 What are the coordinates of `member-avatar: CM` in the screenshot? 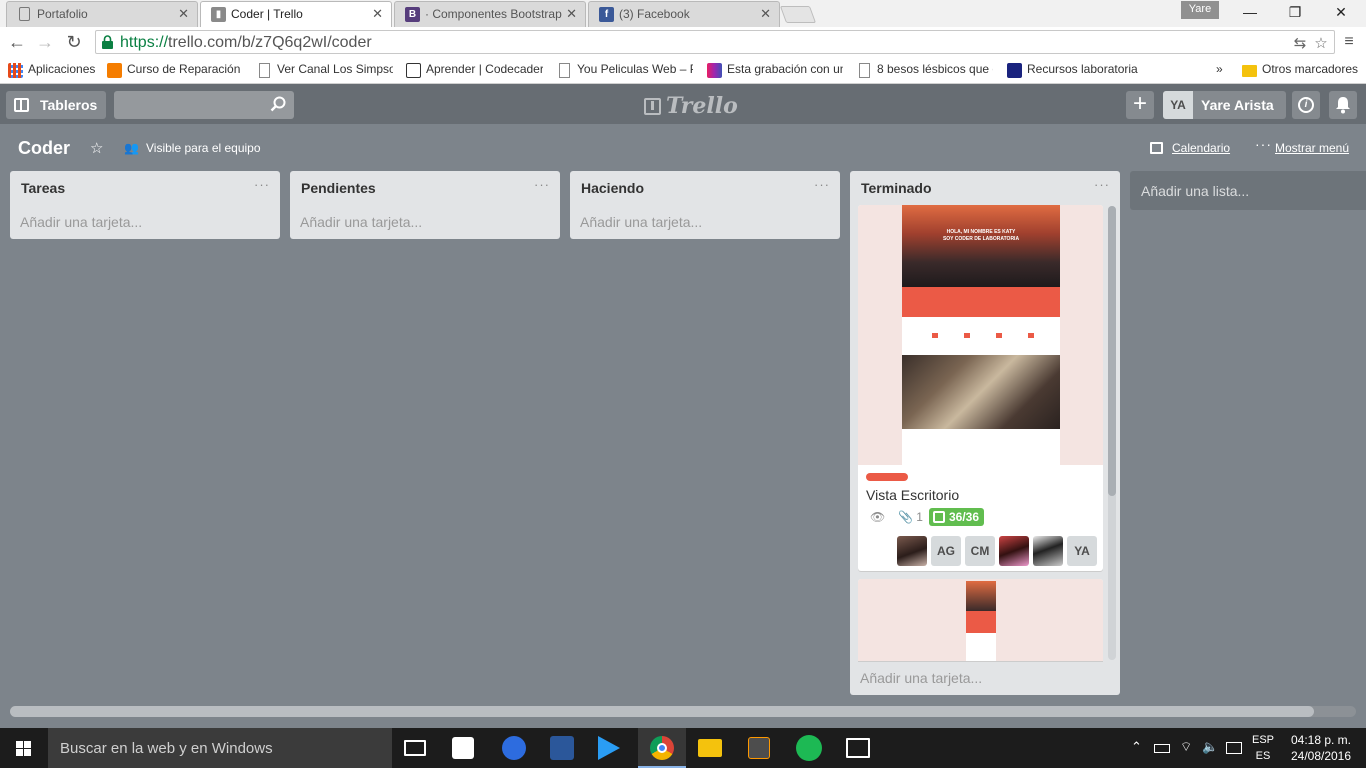 It's located at (980, 551).